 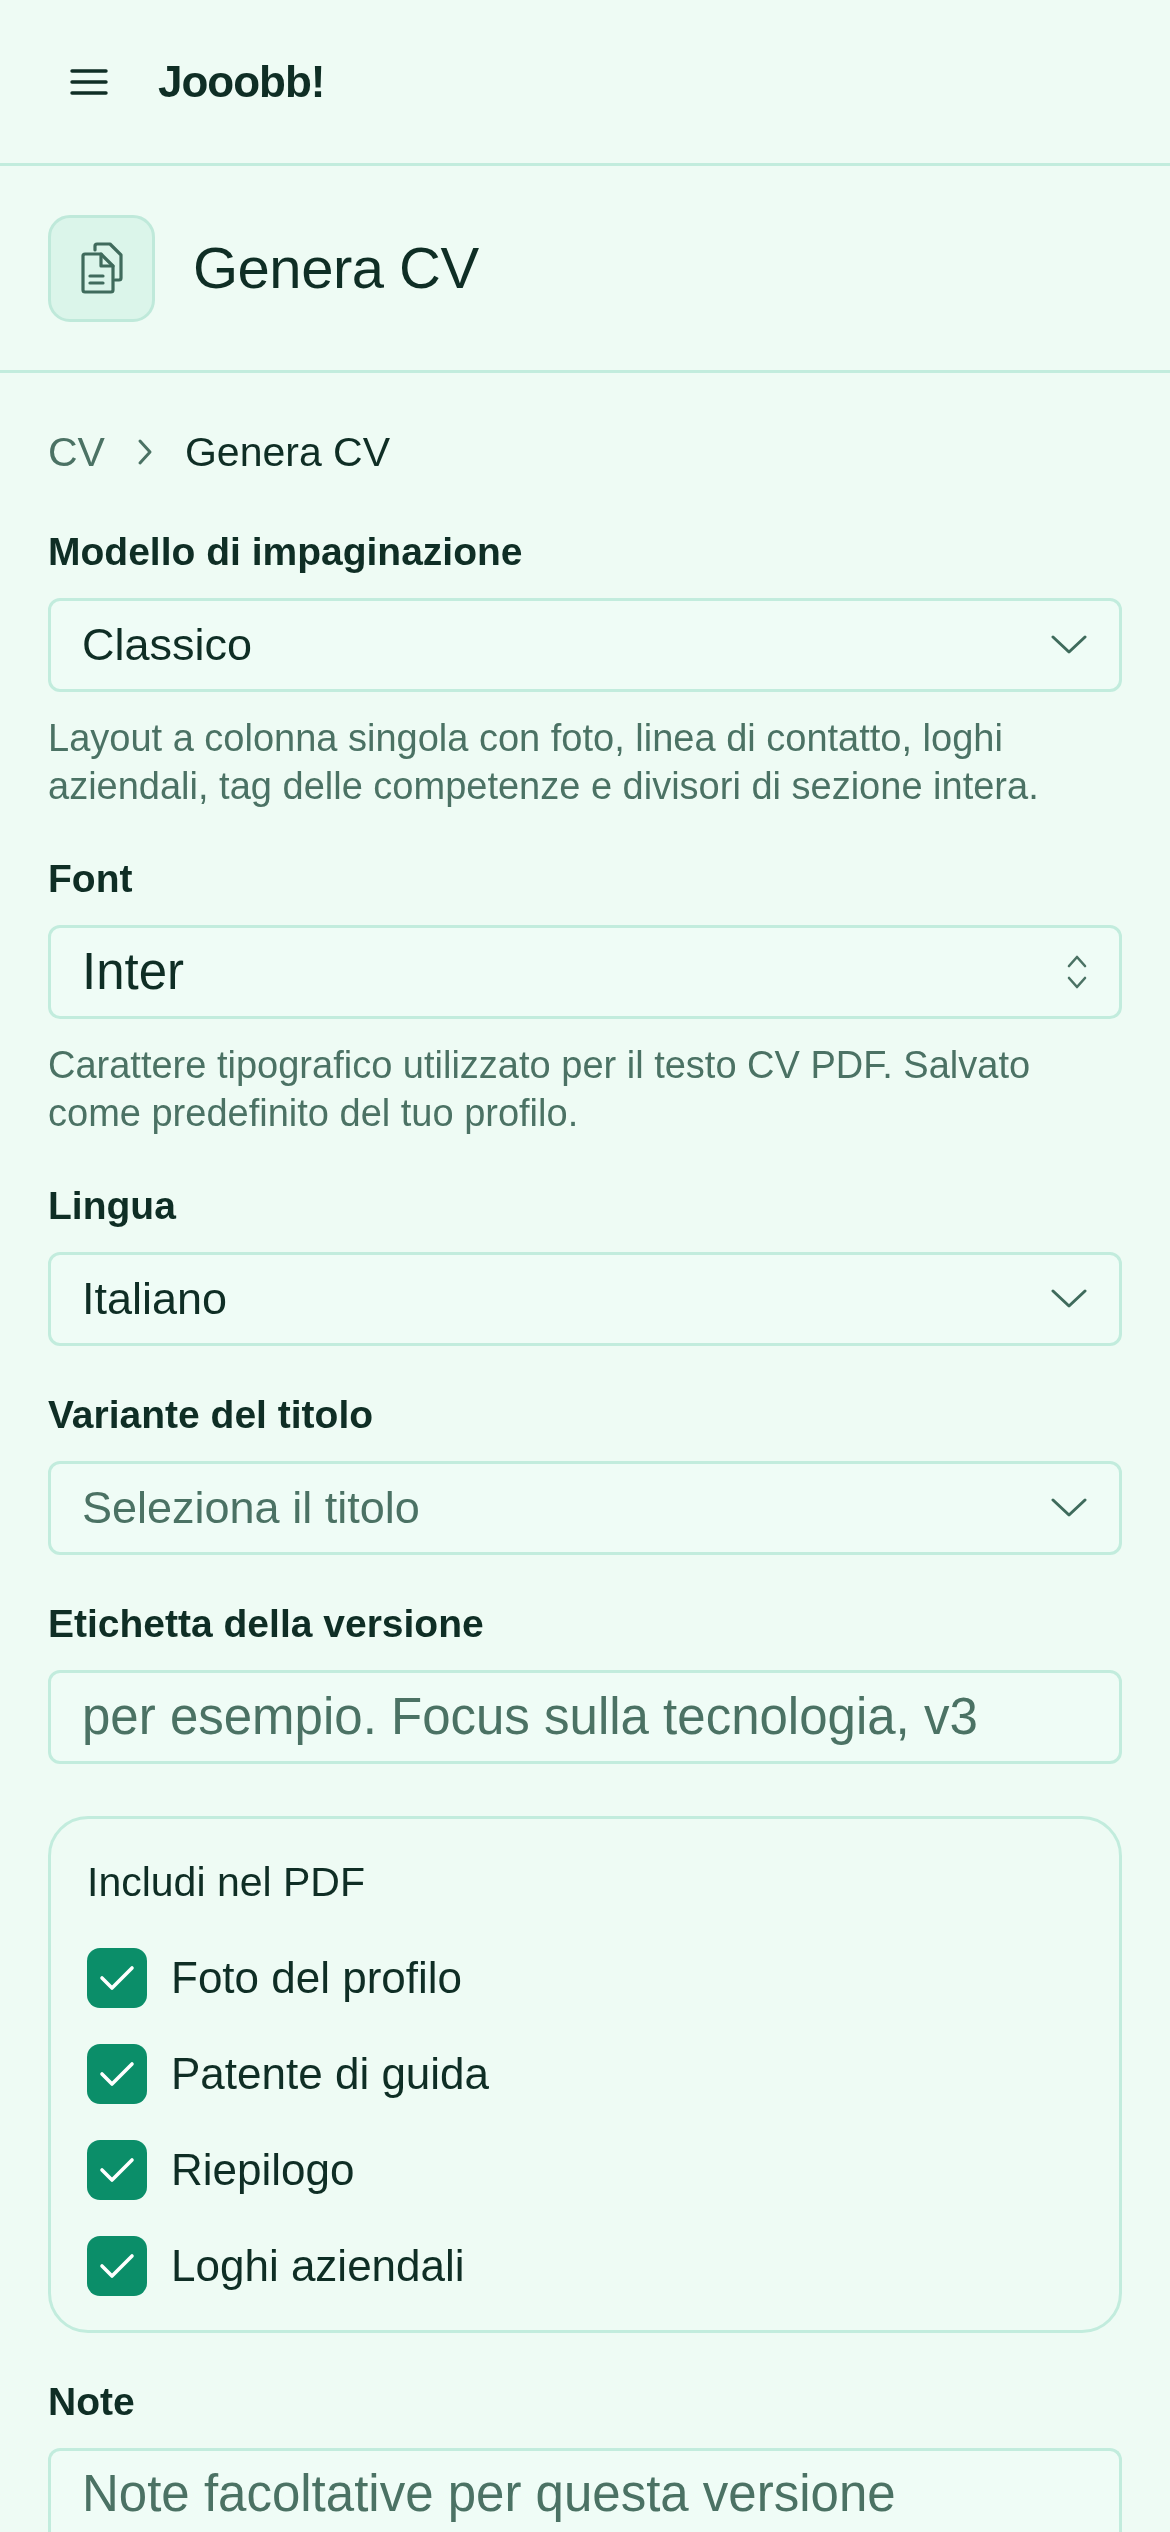 What do you see at coordinates (91, 879) in the screenshot?
I see `field-label: Font` at bounding box center [91, 879].